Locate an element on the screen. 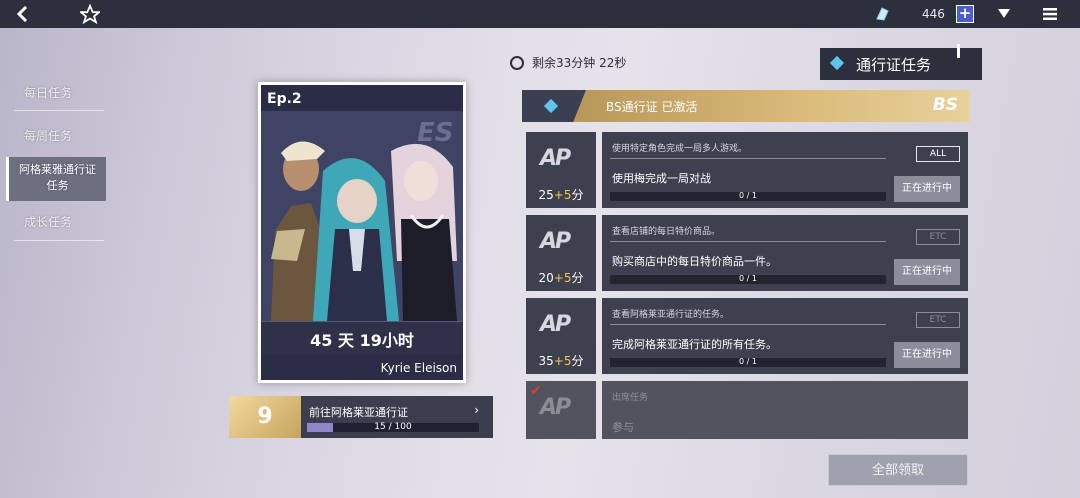 The width and height of the screenshot is (1080, 498). pass-status-text: BS通行证 已激活 is located at coordinates (652, 107).